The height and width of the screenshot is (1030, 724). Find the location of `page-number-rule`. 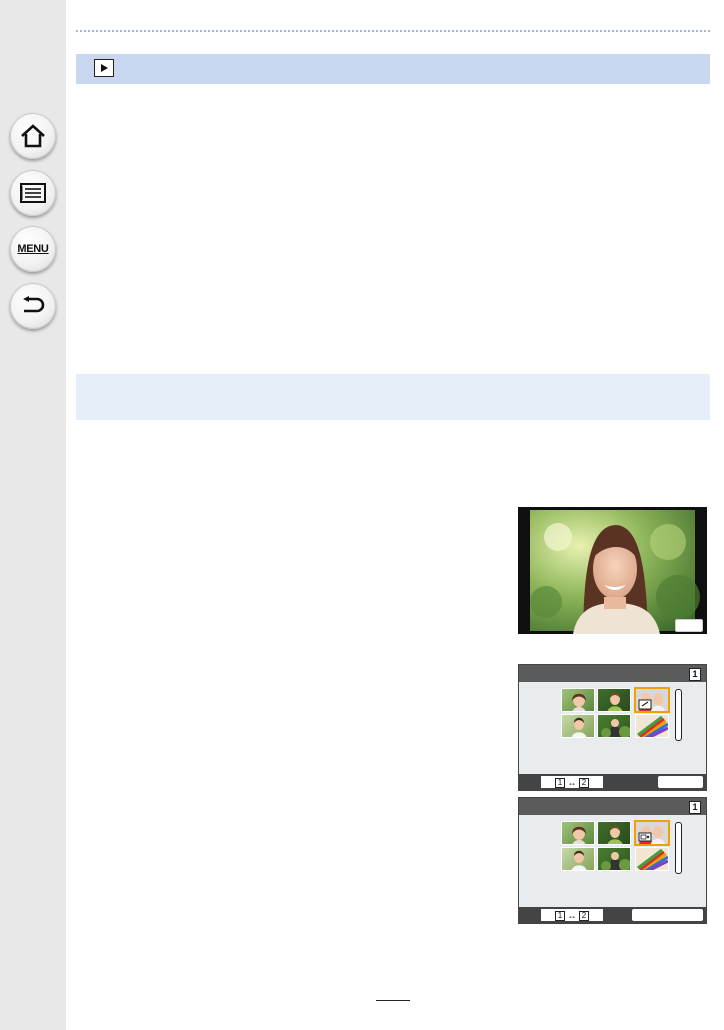

page-number-rule is located at coordinates (393, 1000).